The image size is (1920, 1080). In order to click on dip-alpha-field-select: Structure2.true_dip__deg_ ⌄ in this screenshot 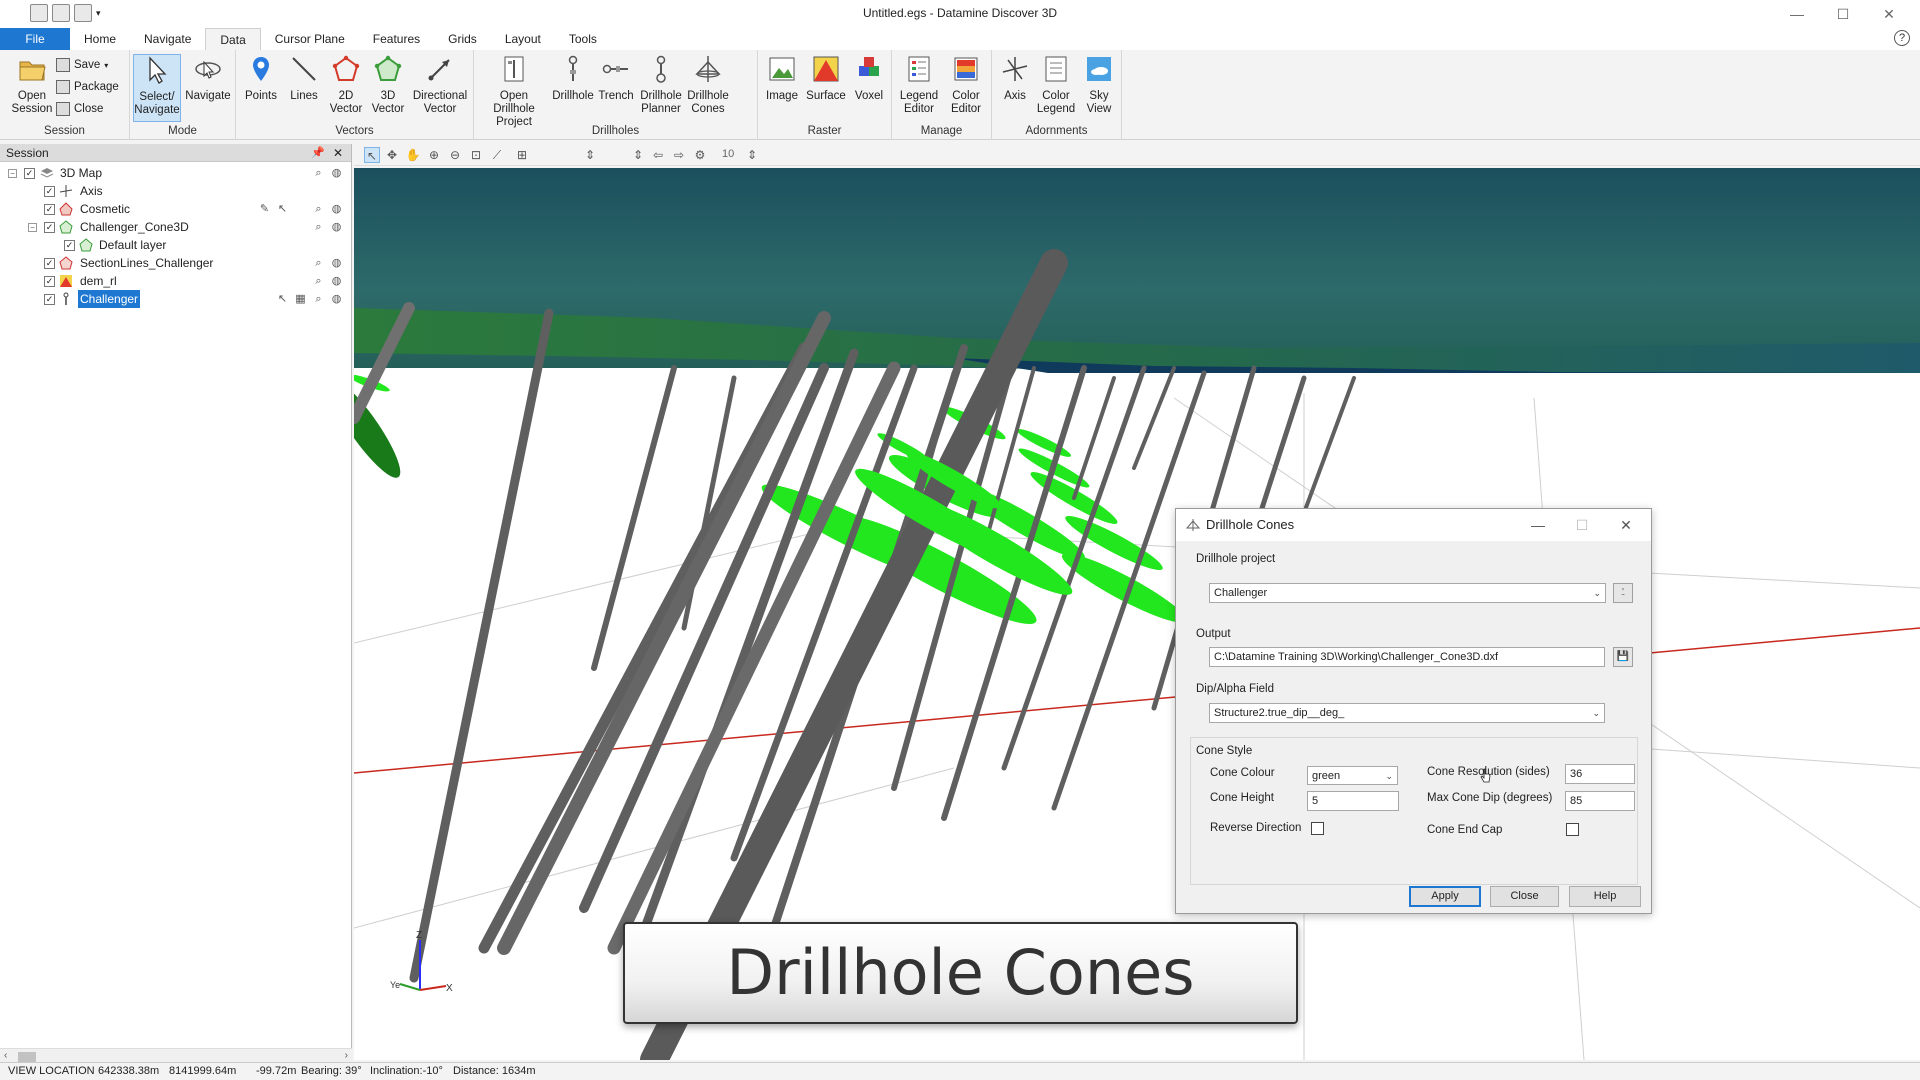, I will do `click(1407, 713)`.